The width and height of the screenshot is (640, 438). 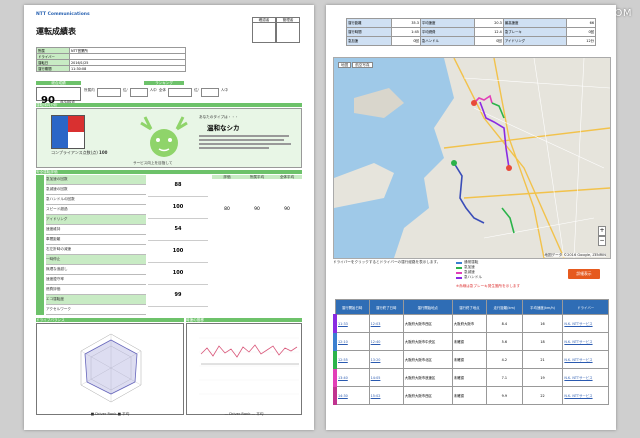 I want to click on summary-value: 1:45, so click(x=406, y=32).